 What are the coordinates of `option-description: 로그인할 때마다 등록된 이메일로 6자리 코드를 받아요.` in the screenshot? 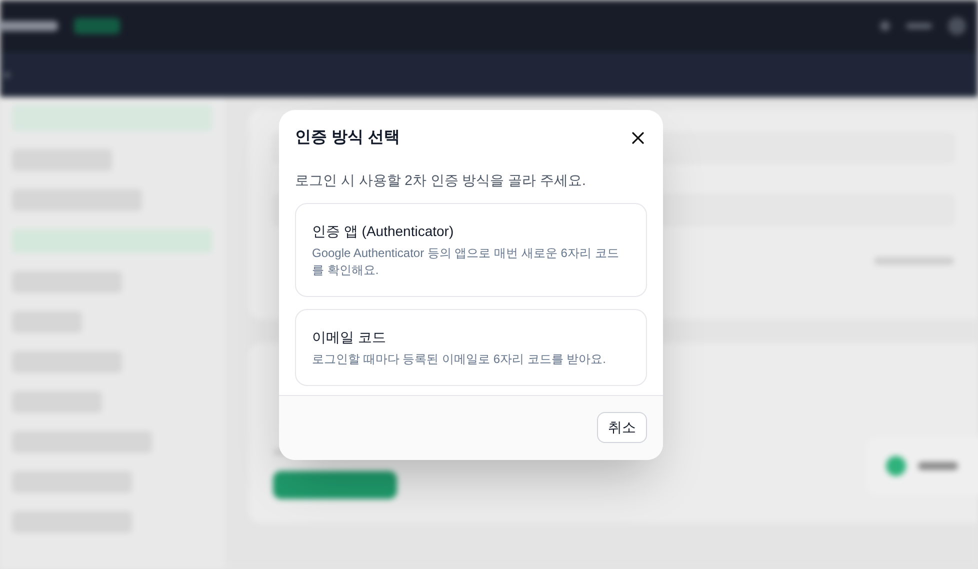 It's located at (460, 359).